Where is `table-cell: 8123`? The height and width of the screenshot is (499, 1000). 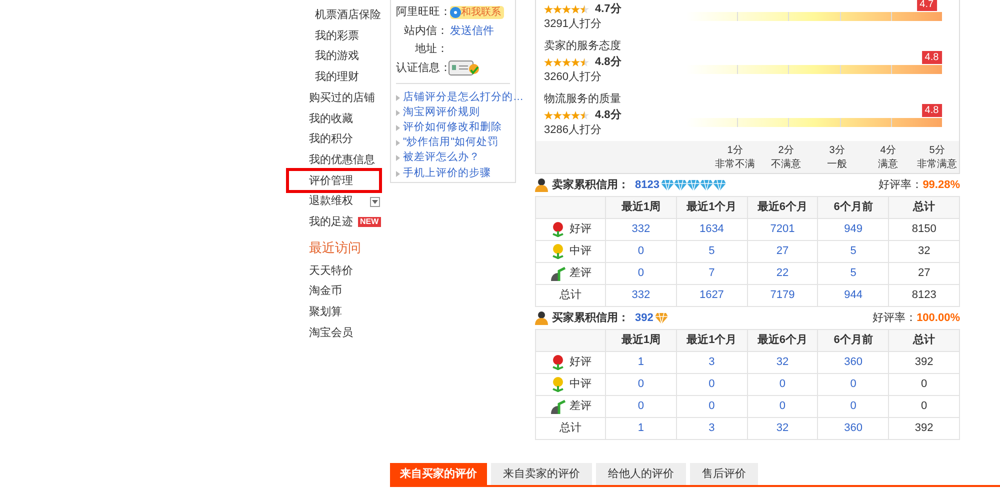 table-cell: 8123 is located at coordinates (924, 295).